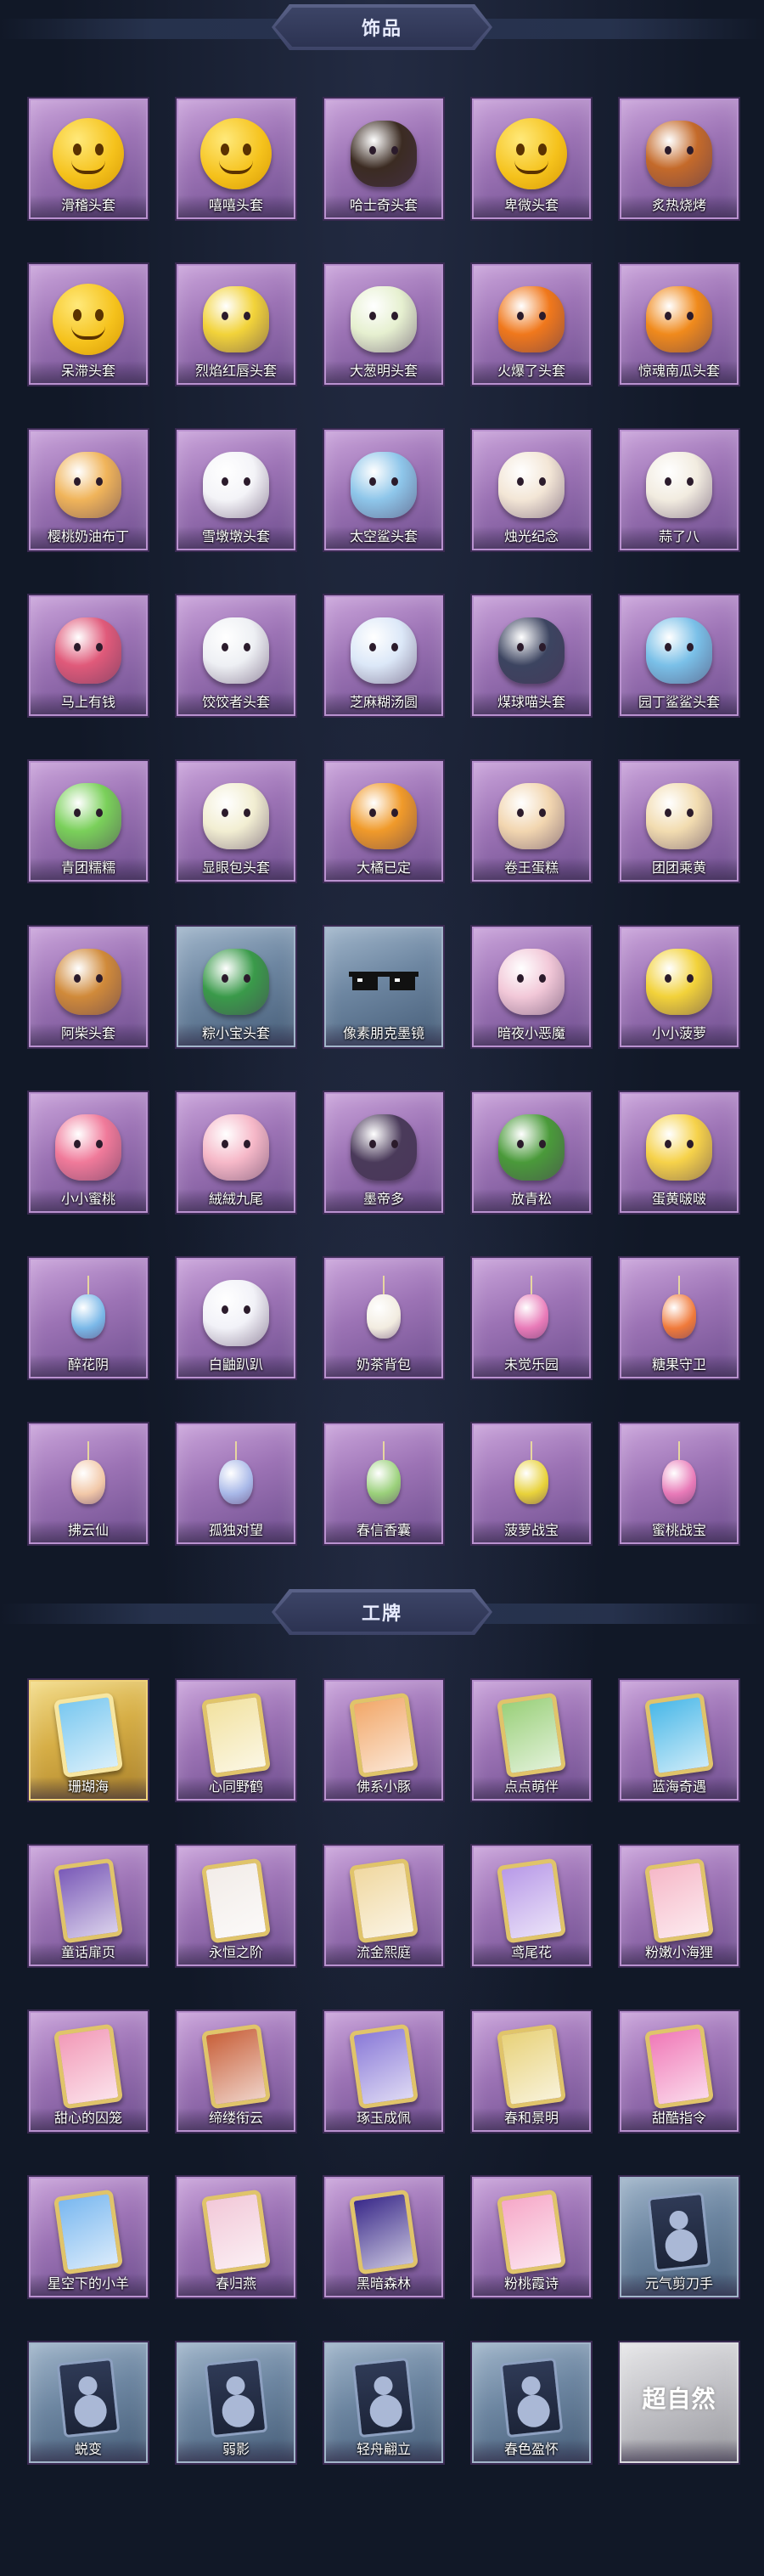  Describe the element at coordinates (89, 2402) in the screenshot. I see `item-card: 蜕变` at that location.